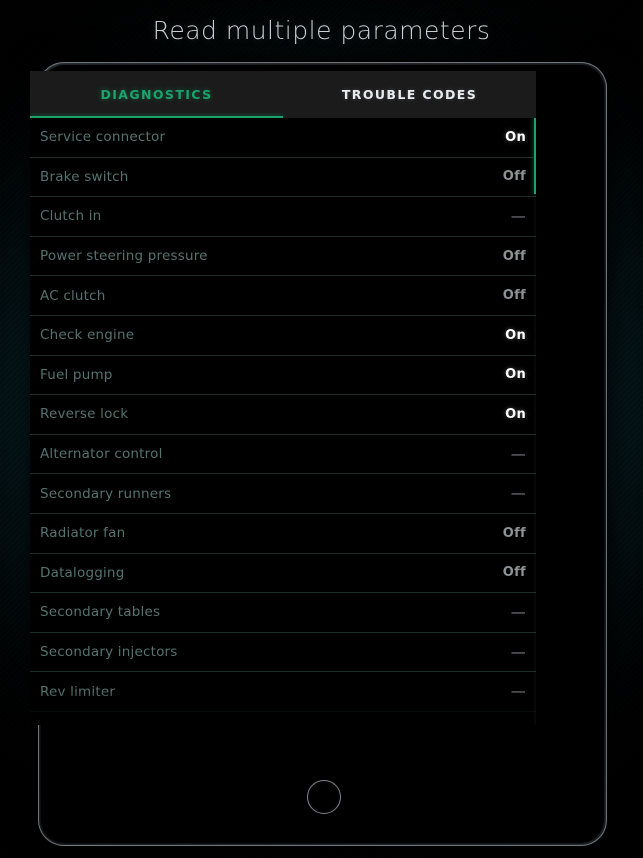  What do you see at coordinates (535, 421) in the screenshot?
I see `scrollbar-track` at bounding box center [535, 421].